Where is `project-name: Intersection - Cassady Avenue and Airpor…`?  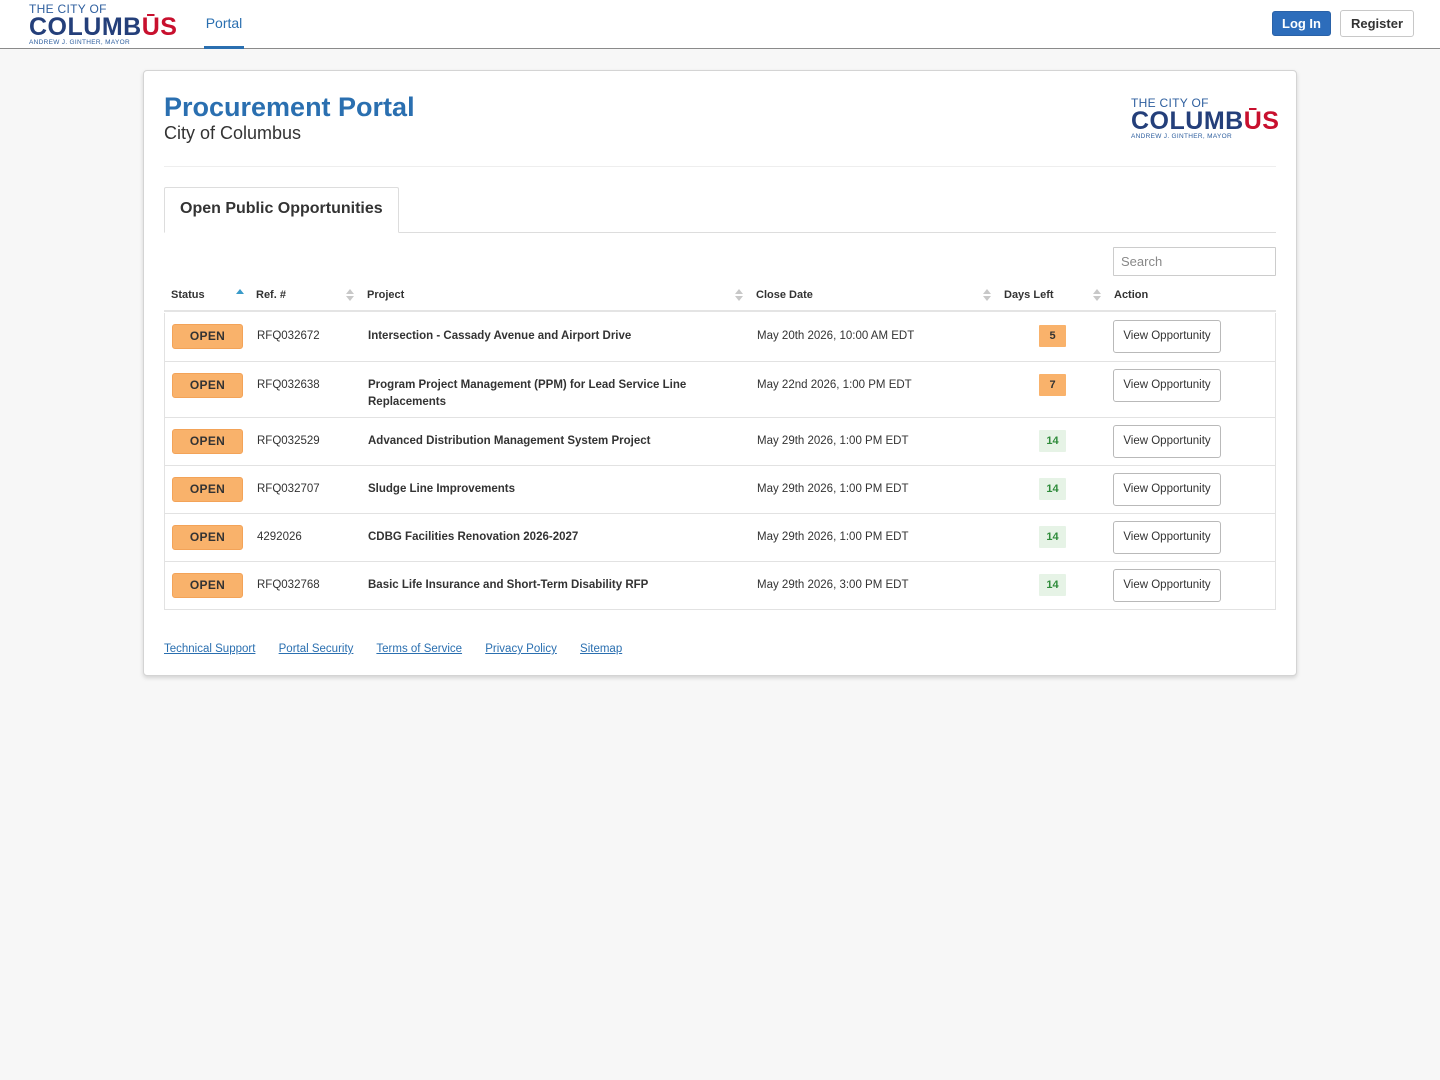 project-name: Intersection - Cassady Avenue and Airpor… is located at coordinates (500, 336).